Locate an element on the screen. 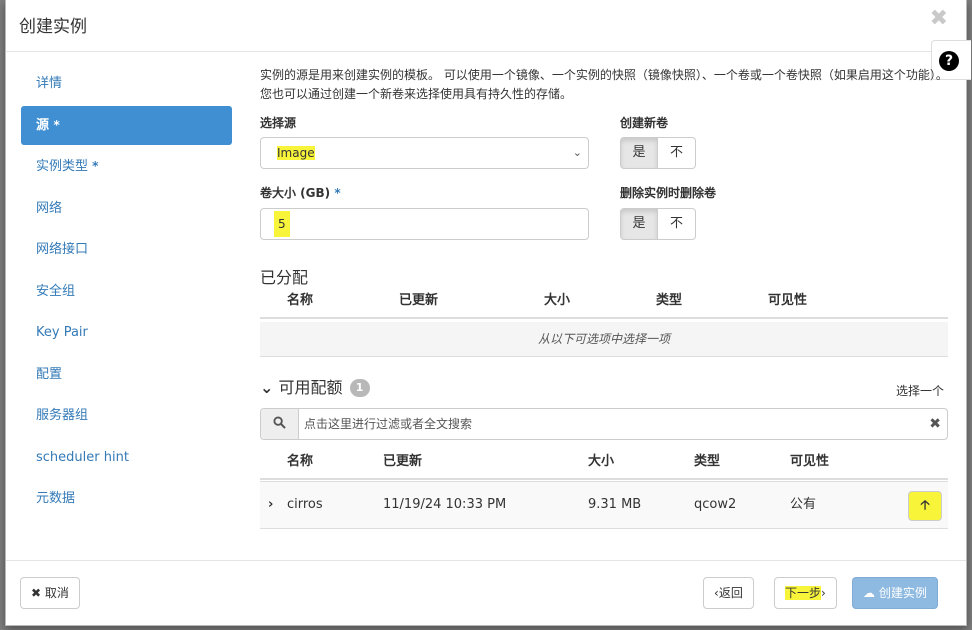 The image size is (972, 630). available-count-badge: 1 is located at coordinates (359, 388).